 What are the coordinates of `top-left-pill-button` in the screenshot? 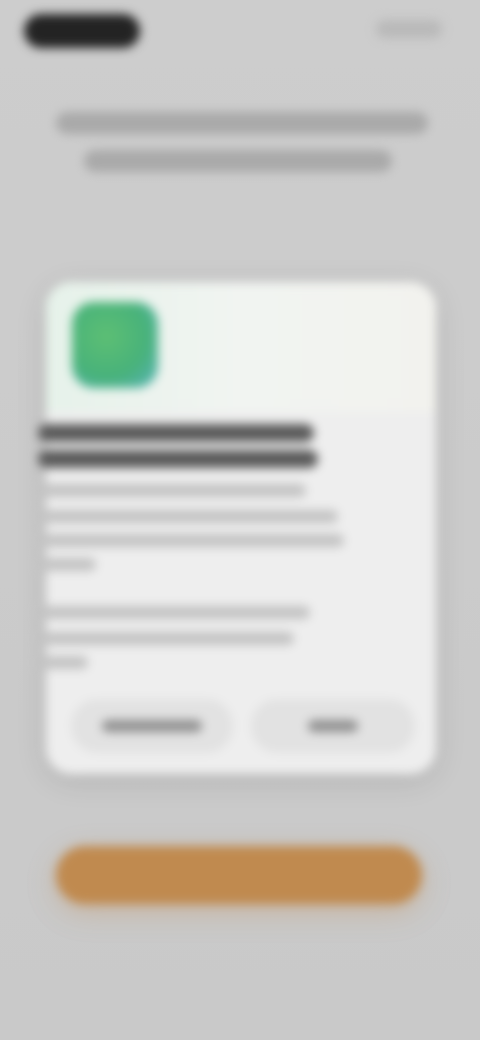 It's located at (82, 31).